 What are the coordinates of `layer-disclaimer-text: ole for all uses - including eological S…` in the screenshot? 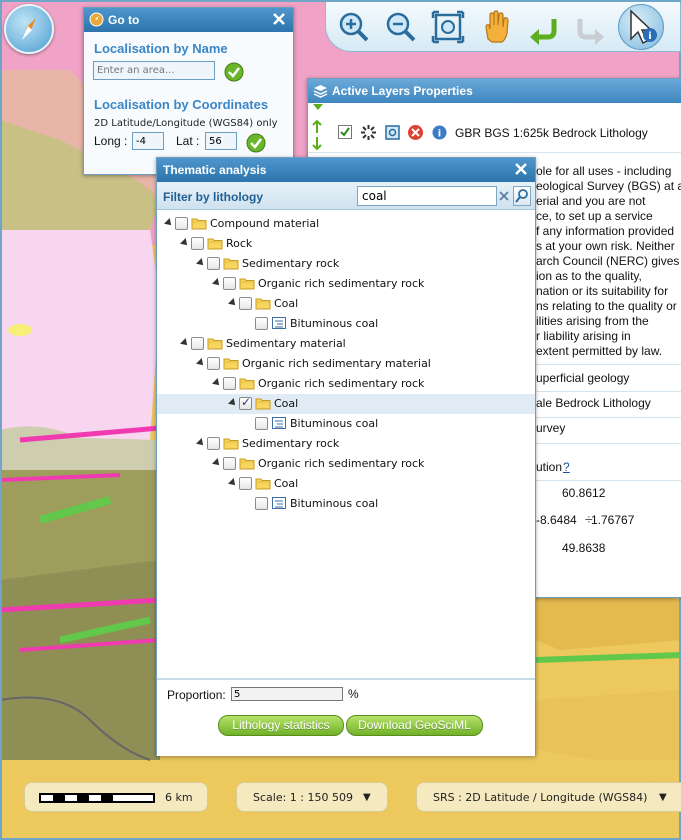 It's located at (608, 261).